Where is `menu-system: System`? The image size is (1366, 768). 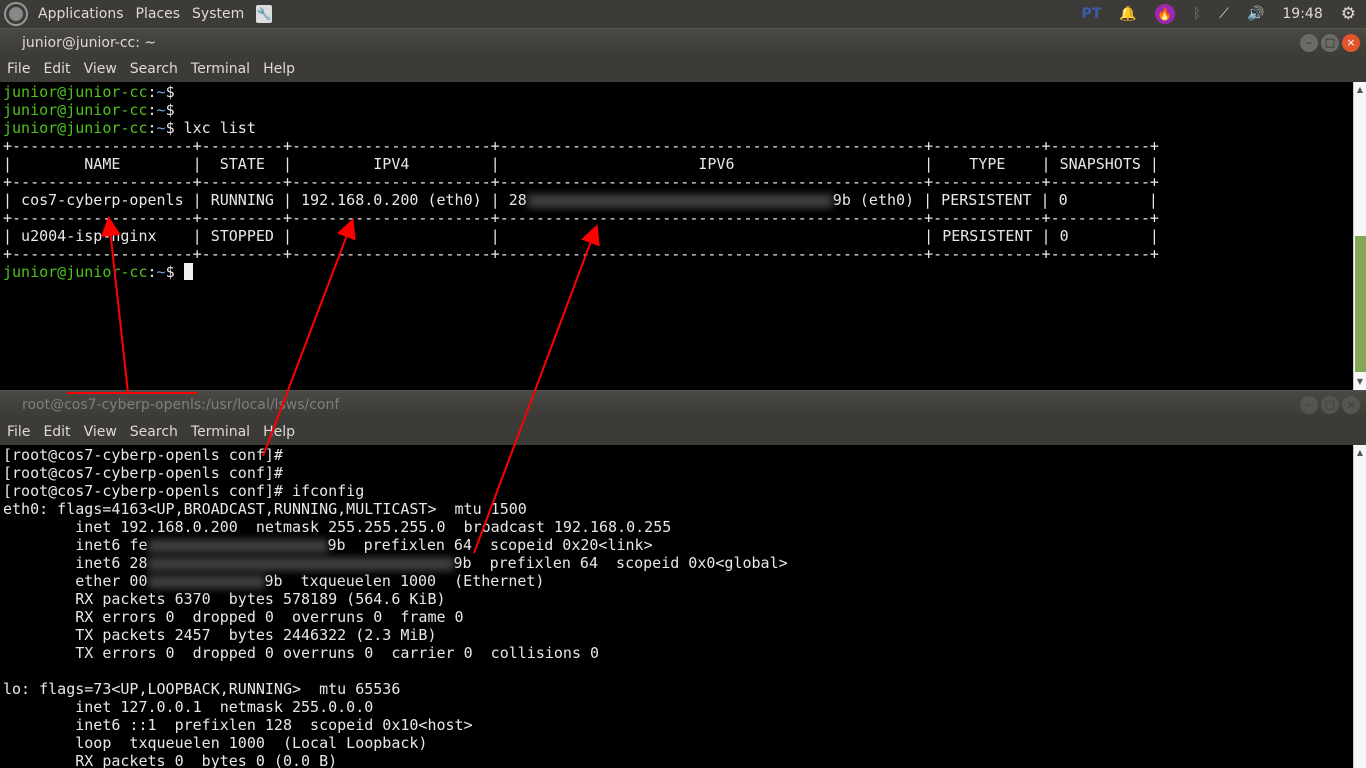
menu-system: System is located at coordinates (218, 14).